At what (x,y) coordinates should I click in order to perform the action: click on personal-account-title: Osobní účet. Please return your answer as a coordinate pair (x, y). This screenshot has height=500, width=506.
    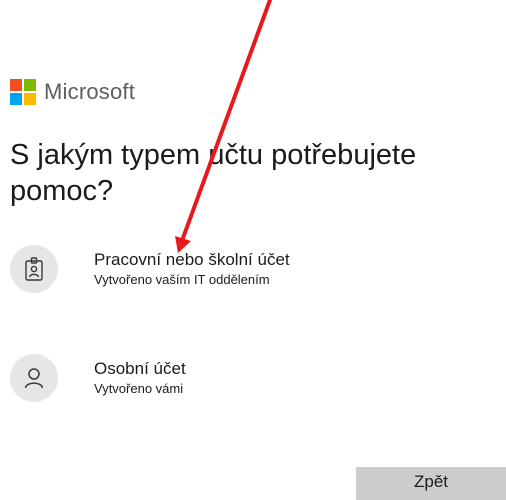
    Looking at the image, I should click on (140, 368).